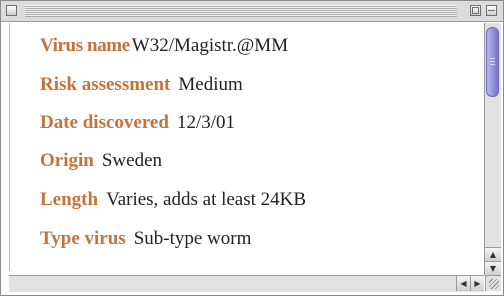 This screenshot has width=504, height=296. Describe the element at coordinates (493, 268) in the screenshot. I see `arrow-down-icon: ▼` at that location.